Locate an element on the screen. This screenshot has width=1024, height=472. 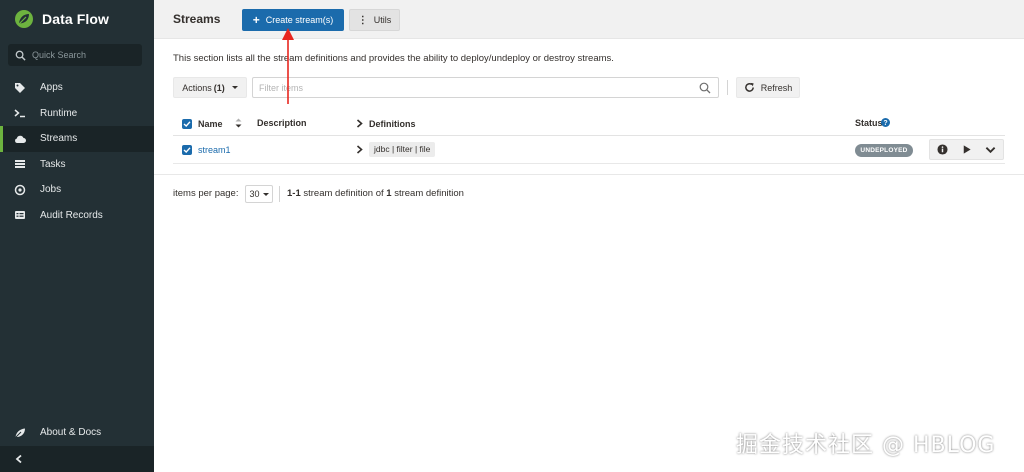
expand-definition-icon is located at coordinates (359, 150).